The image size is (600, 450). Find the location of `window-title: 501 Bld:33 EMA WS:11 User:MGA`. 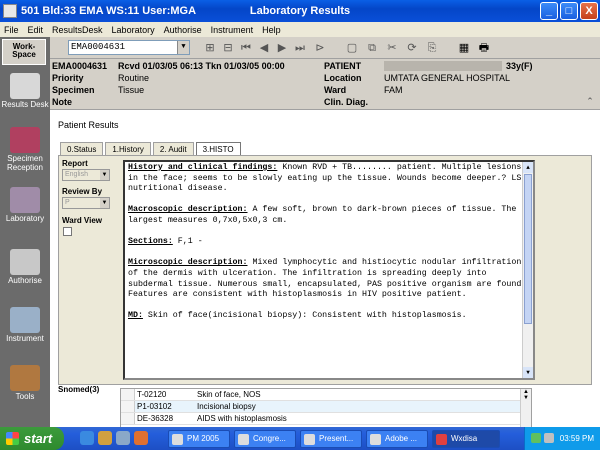

window-title: 501 Bld:33 EMA WS:11 User:MGA is located at coordinates (109, 11).